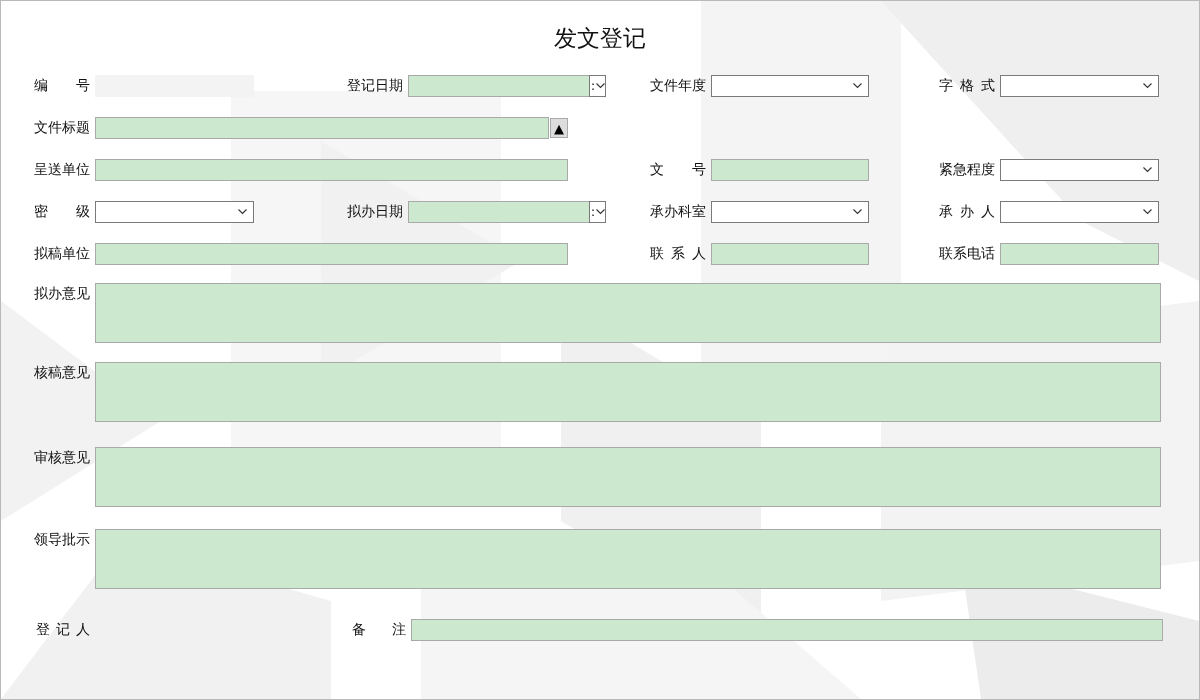 The image size is (1200, 700). I want to click on field-label: 密 级, so click(62, 212).